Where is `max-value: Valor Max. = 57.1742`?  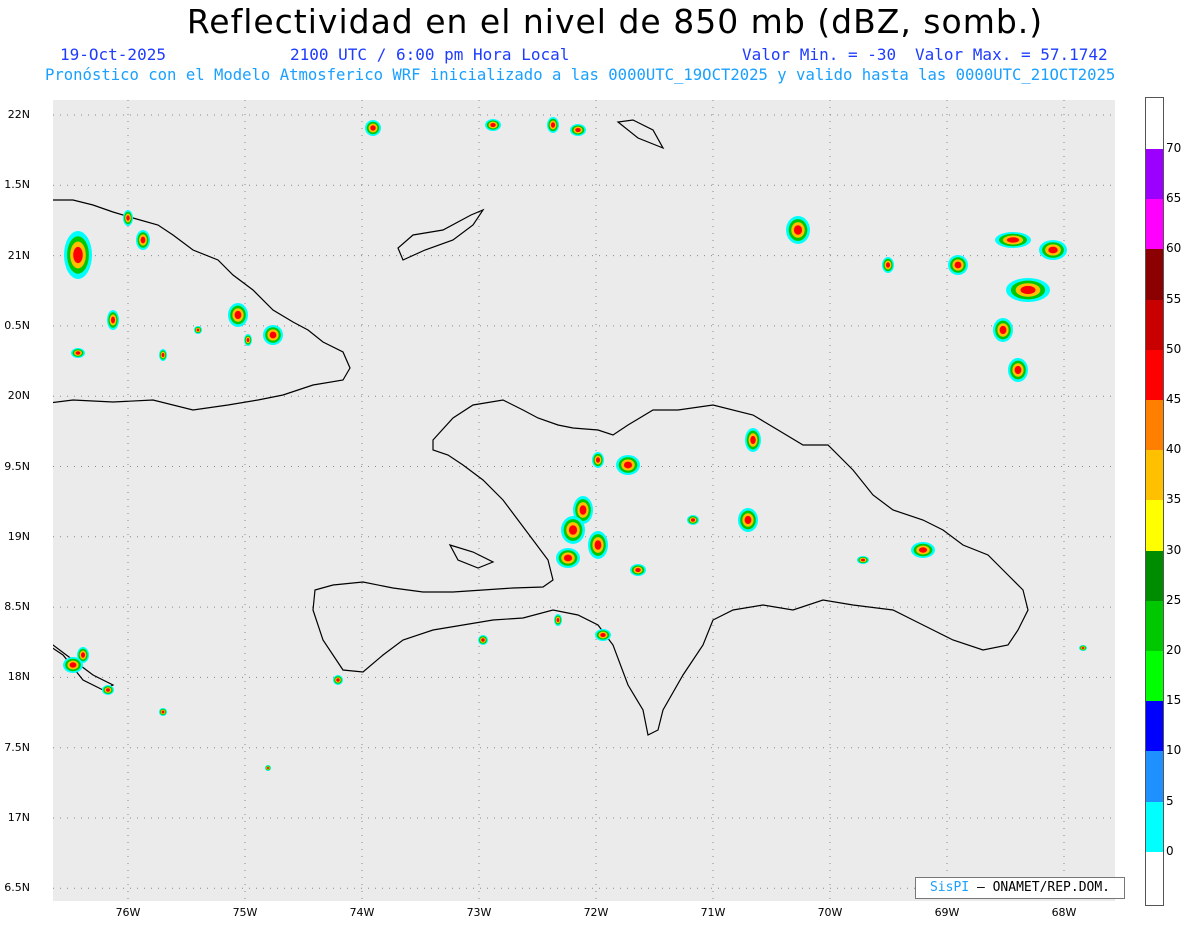 max-value: Valor Max. = 57.1742 is located at coordinates (1011, 54).